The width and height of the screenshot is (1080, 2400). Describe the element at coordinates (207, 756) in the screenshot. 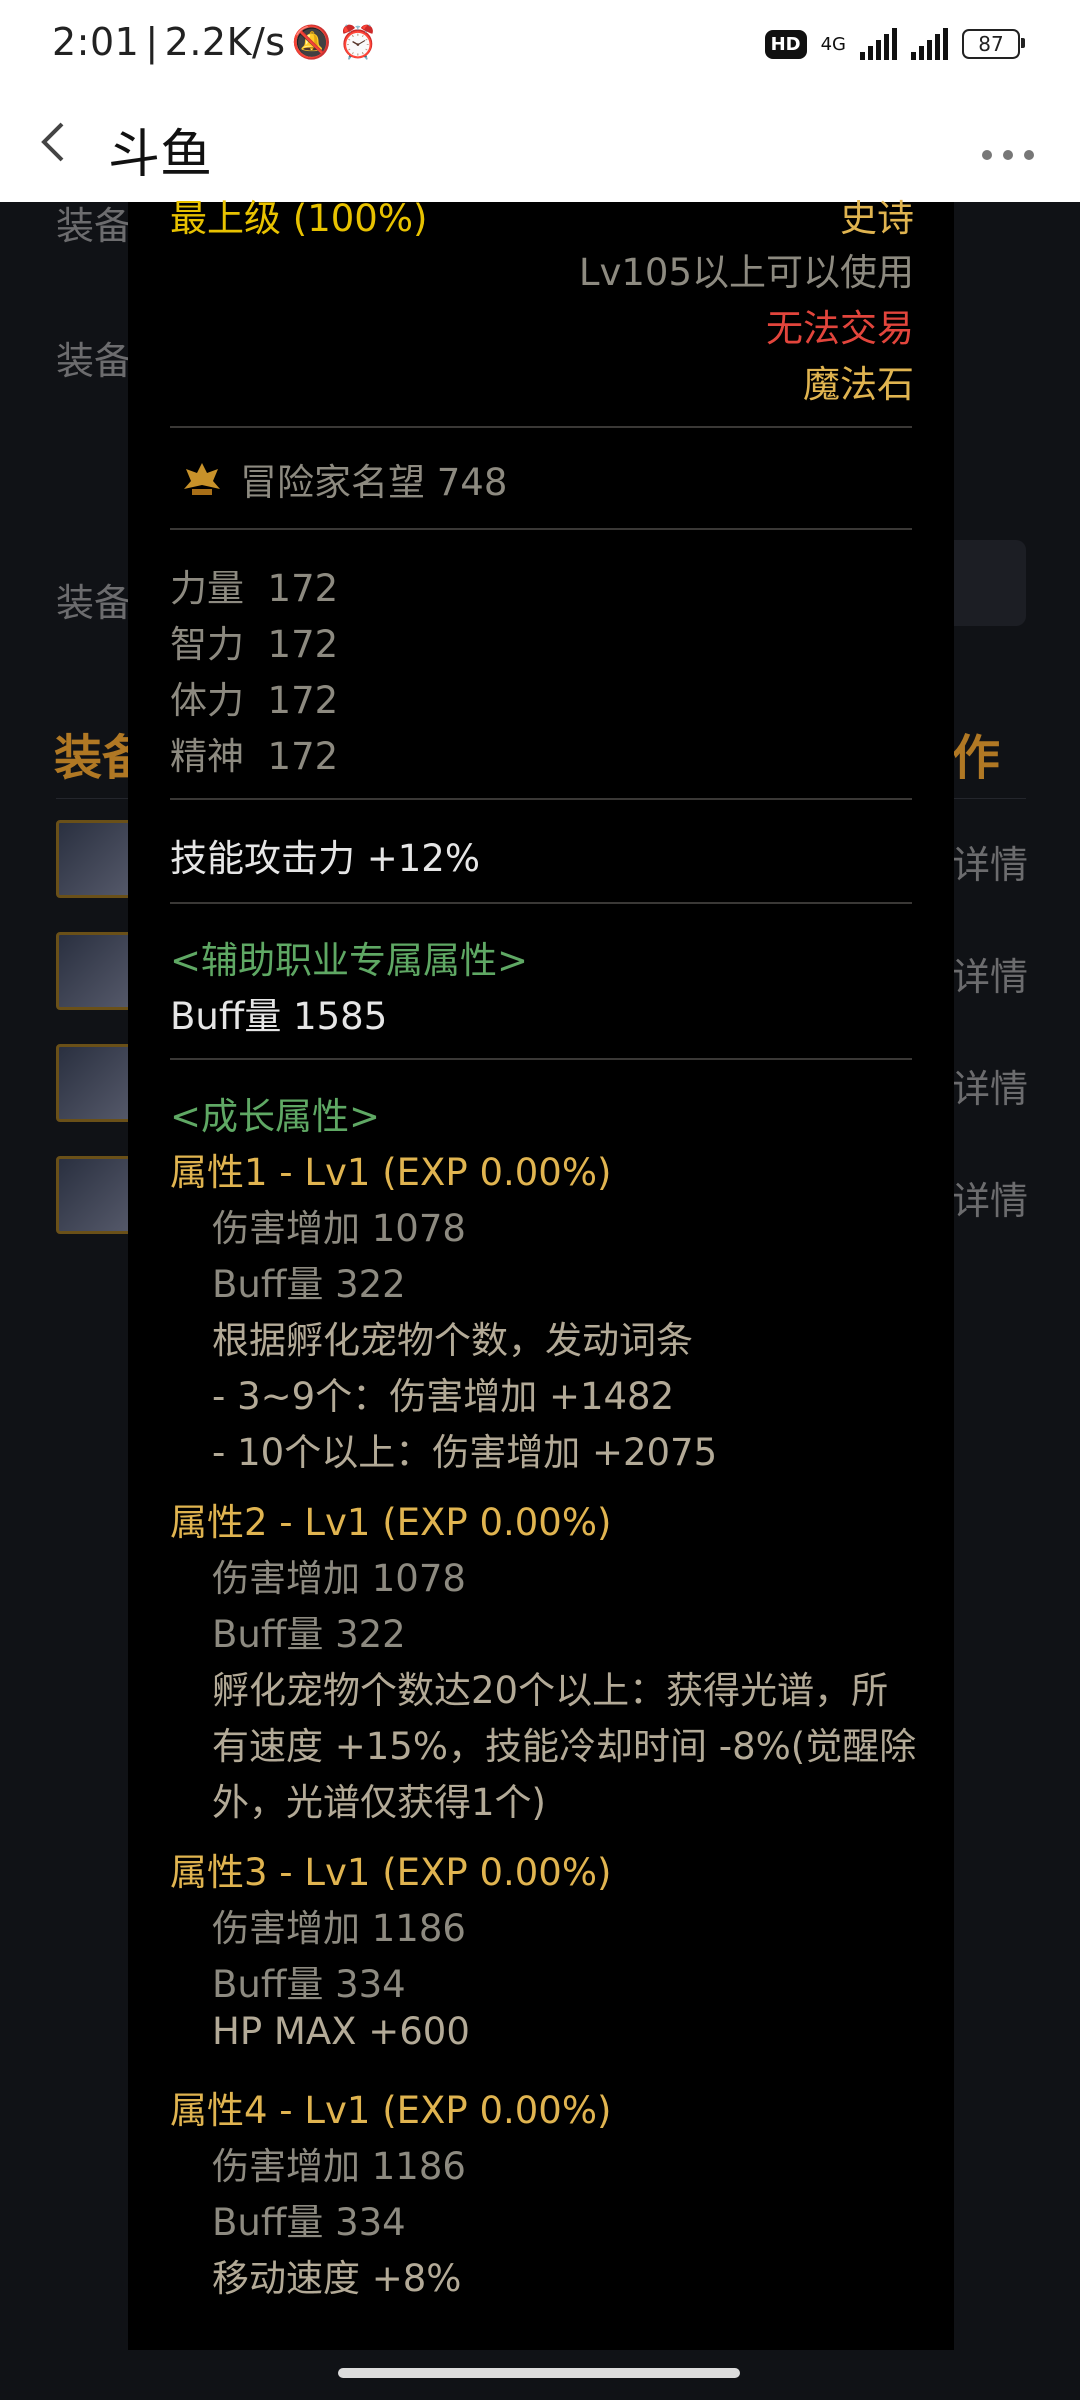

I see `stat-name: 精神` at that location.